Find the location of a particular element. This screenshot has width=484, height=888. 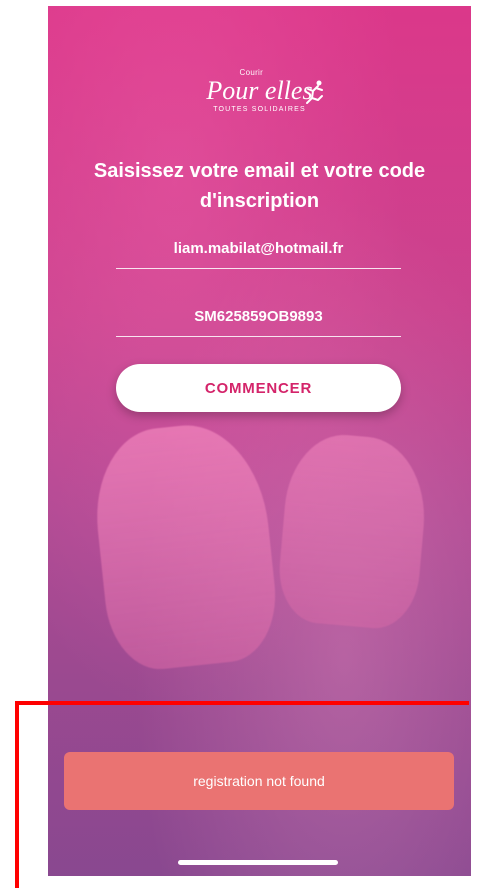

start-button: COMMENCER is located at coordinates (258, 388).